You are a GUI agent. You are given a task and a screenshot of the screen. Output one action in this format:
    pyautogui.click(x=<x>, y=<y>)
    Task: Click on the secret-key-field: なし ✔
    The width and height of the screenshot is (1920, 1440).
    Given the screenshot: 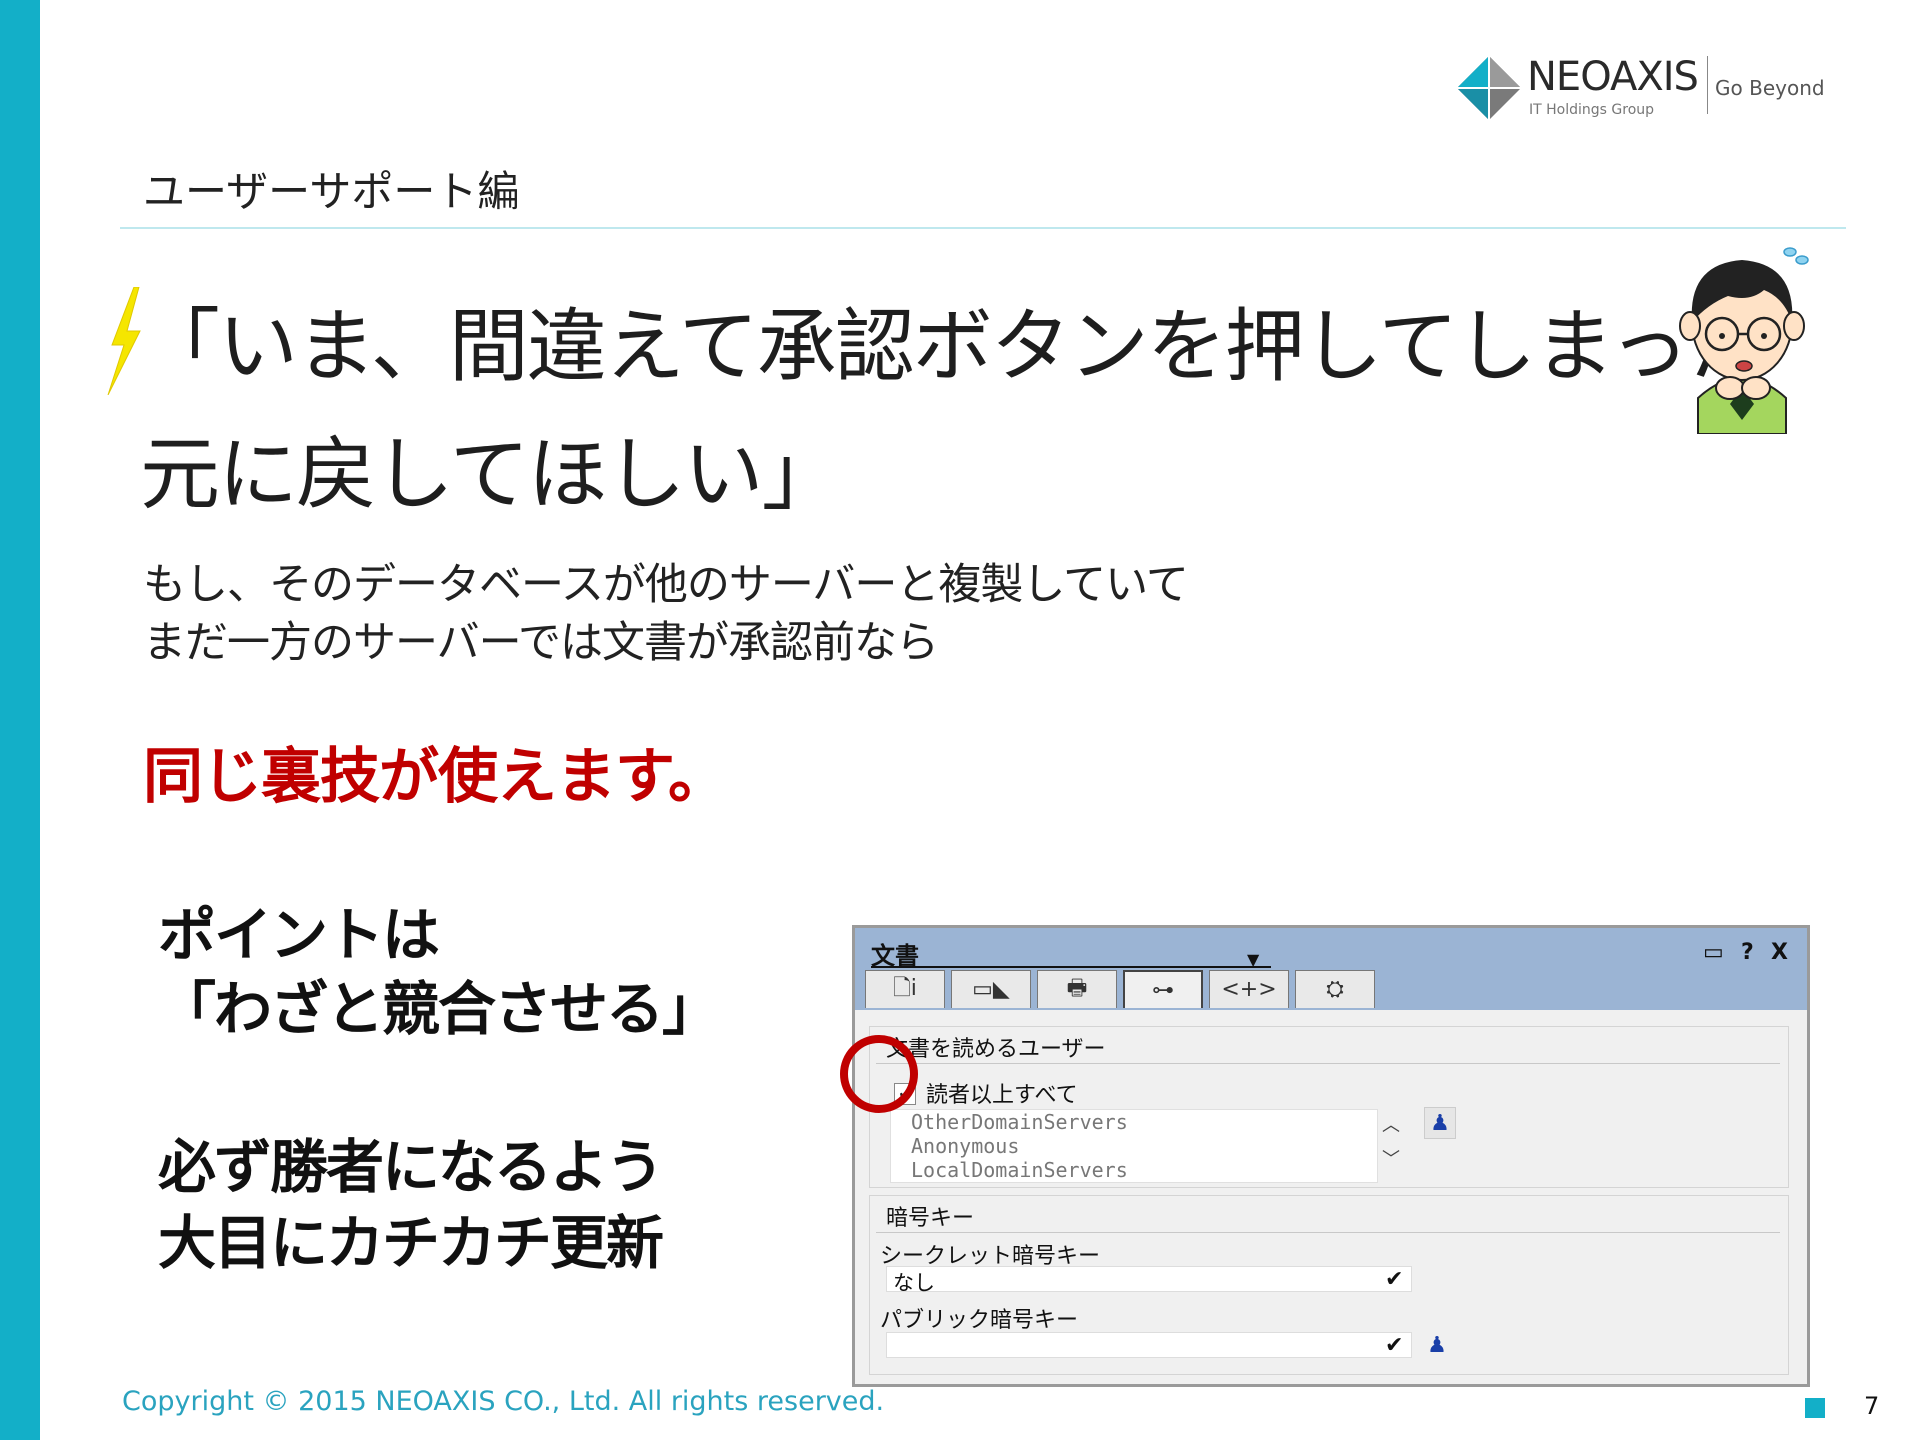 What is the action you would take?
    pyautogui.click(x=1149, y=1280)
    